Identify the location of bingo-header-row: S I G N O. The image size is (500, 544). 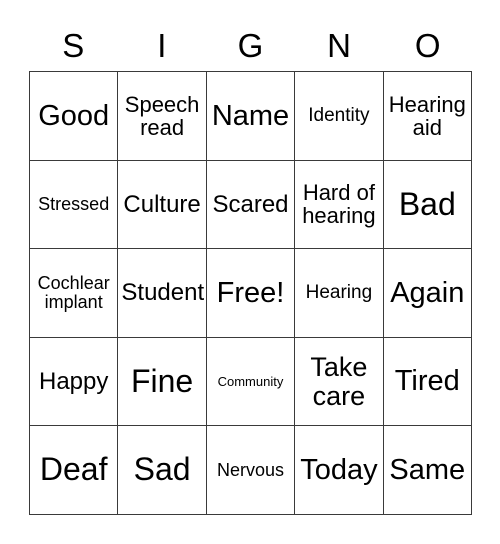
(250, 45).